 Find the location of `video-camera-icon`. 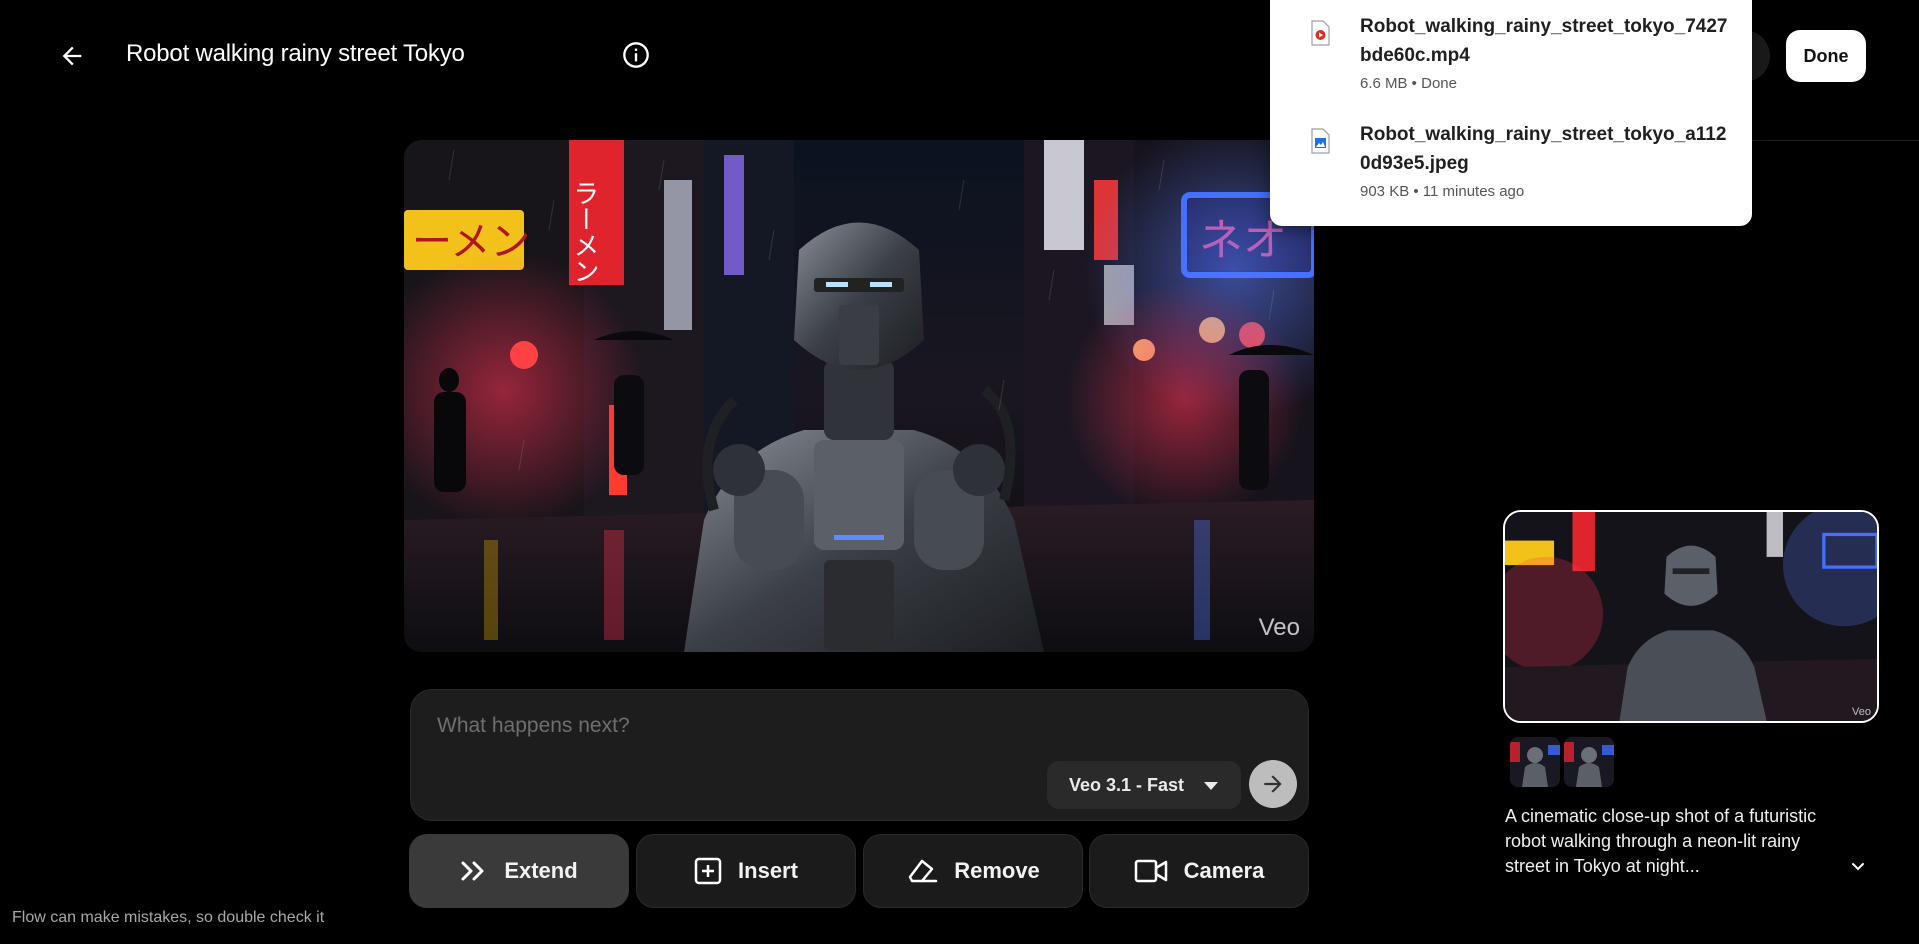

video-camera-icon is located at coordinates (1150, 871).